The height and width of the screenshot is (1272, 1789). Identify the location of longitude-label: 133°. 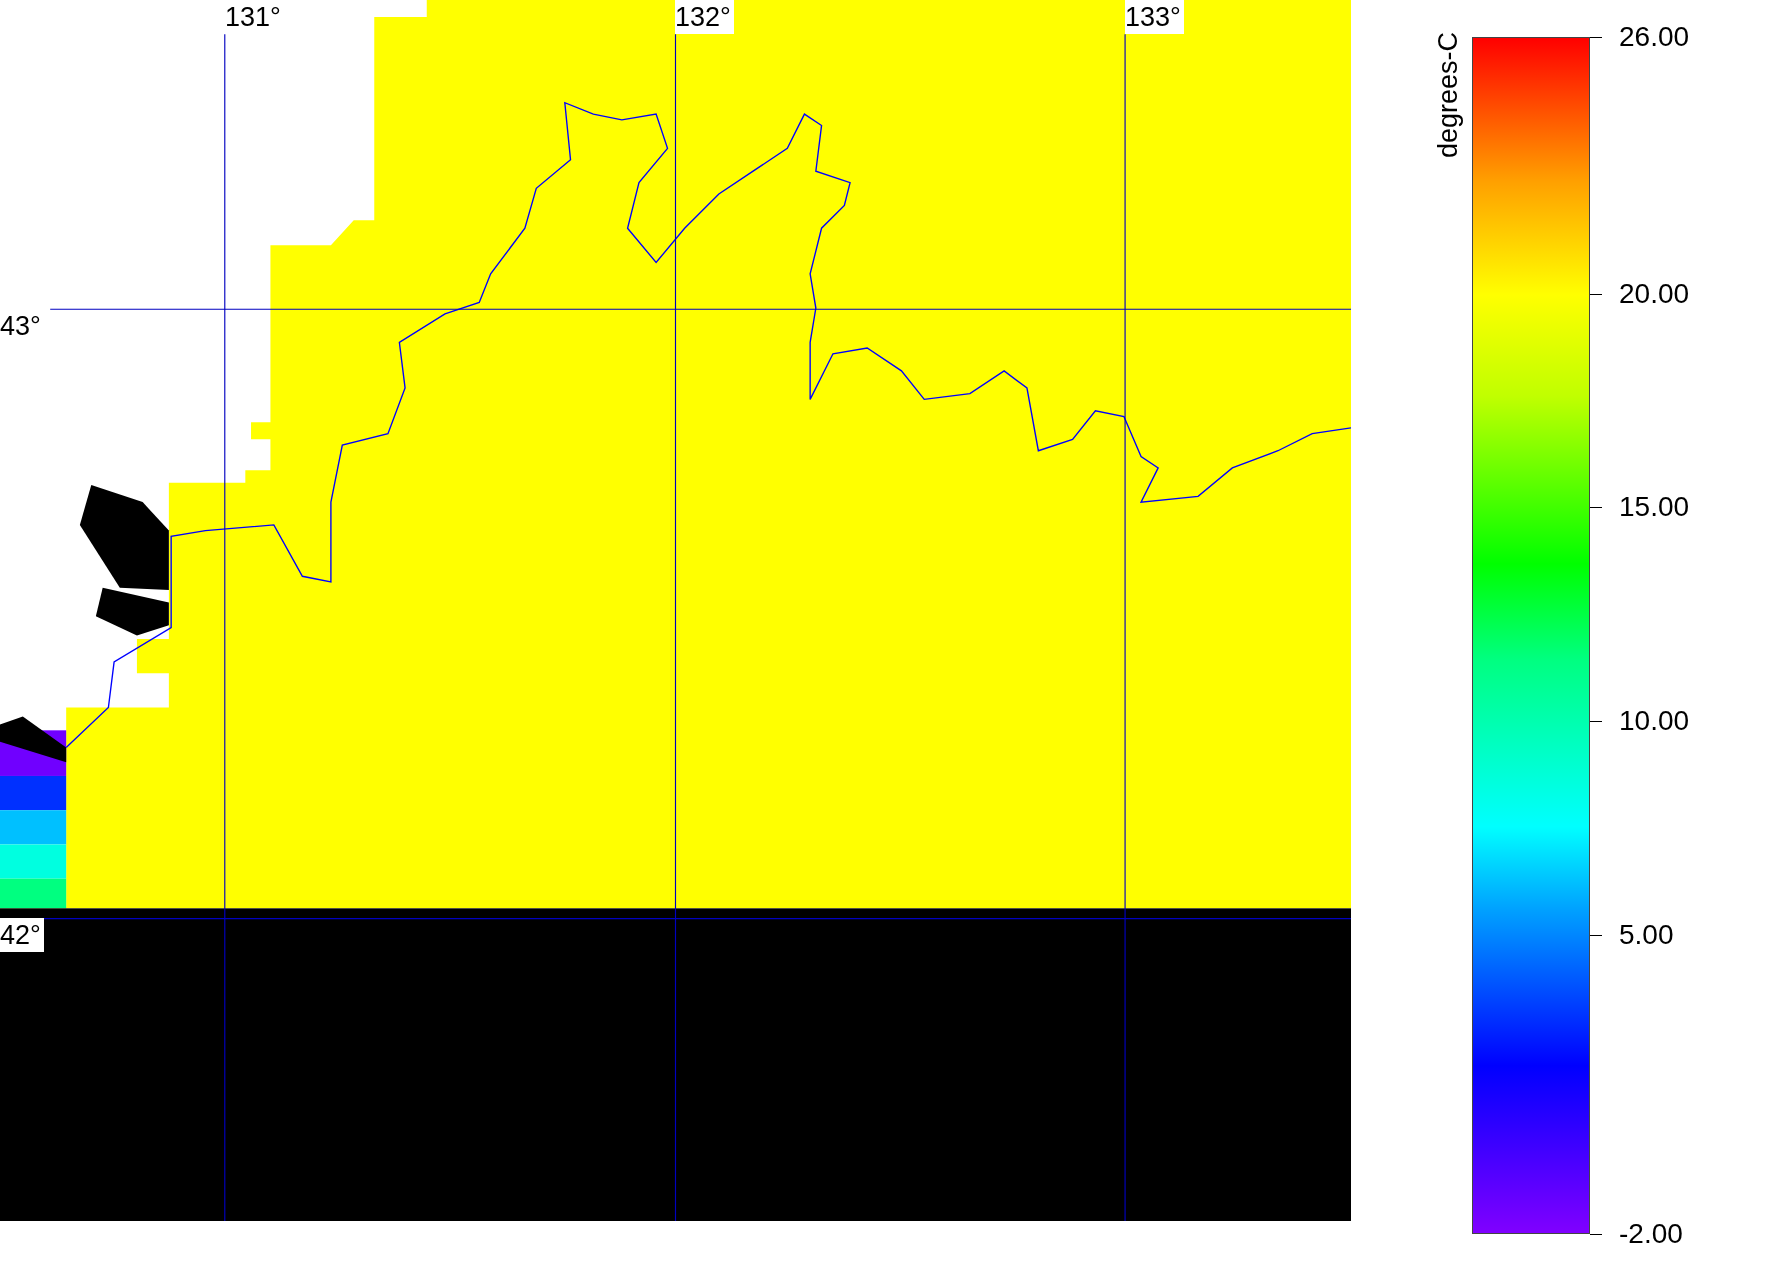
(1154, 17).